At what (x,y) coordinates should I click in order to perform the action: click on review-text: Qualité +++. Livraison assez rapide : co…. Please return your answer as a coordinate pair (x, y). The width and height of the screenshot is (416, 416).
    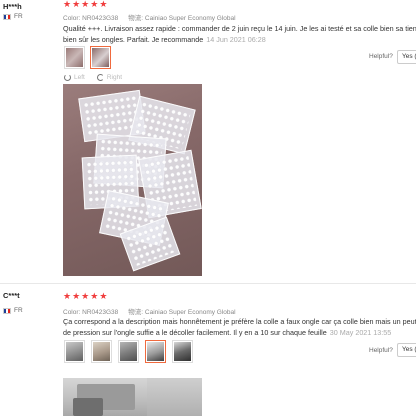
    Looking at the image, I should click on (239, 34).